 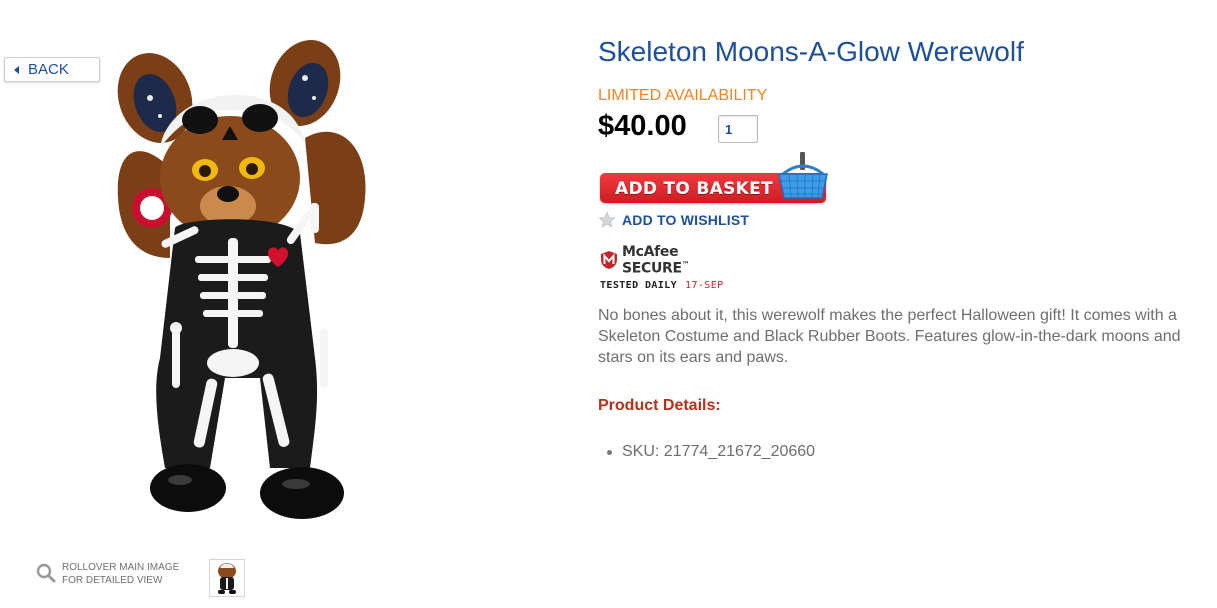 I want to click on basket-icon, so click(x=803, y=175).